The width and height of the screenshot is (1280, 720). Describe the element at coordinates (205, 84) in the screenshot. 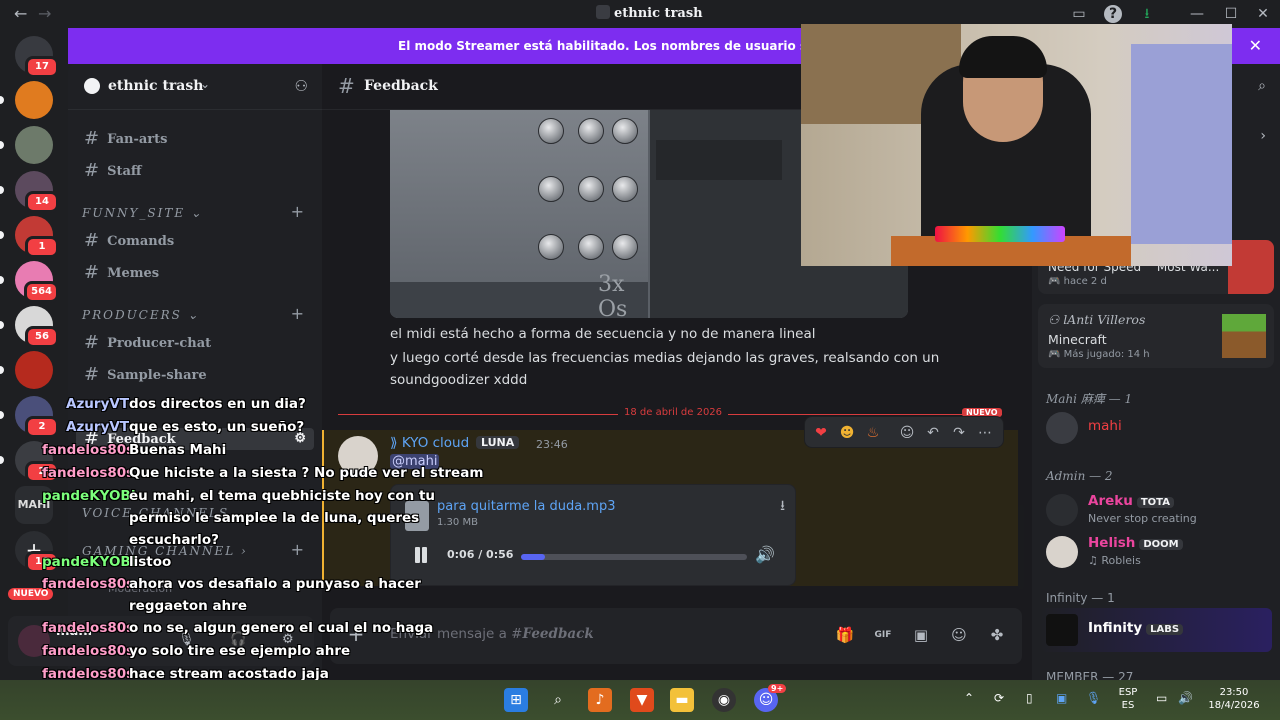

I see `chevron-down-icon: ⌄` at that location.